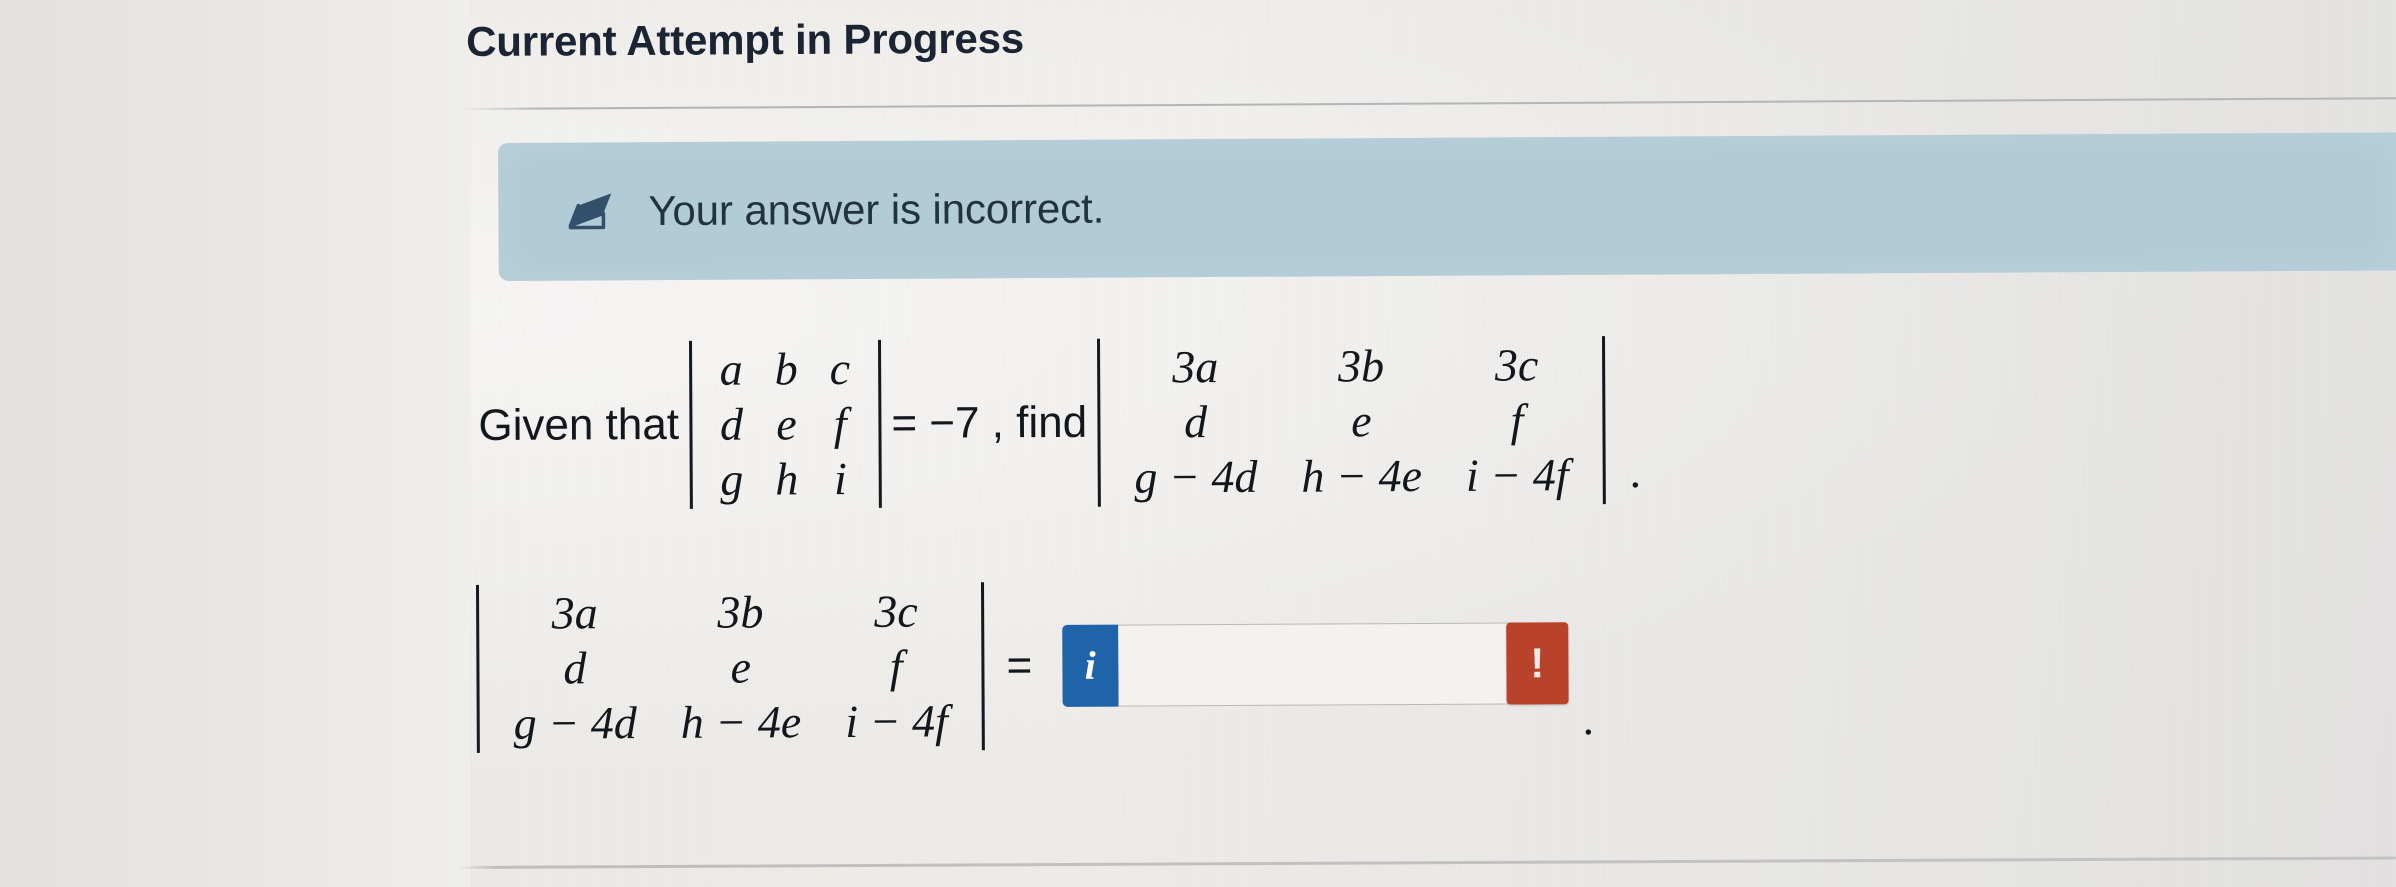 Image resolution: width=2396 pixels, height=887 pixels. Describe the element at coordinates (579, 424) in the screenshot. I see `given-that-label: Given that` at that location.